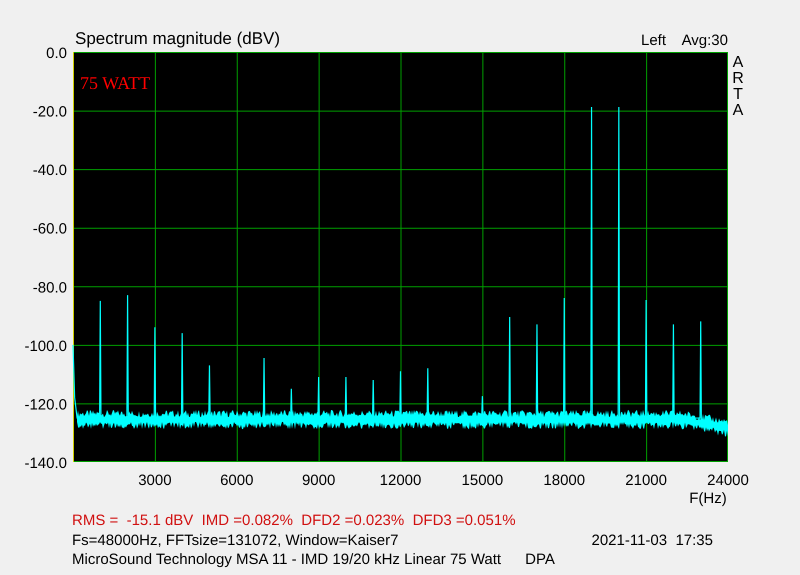  I want to click on x-tick-label: 24000, so click(728, 480).